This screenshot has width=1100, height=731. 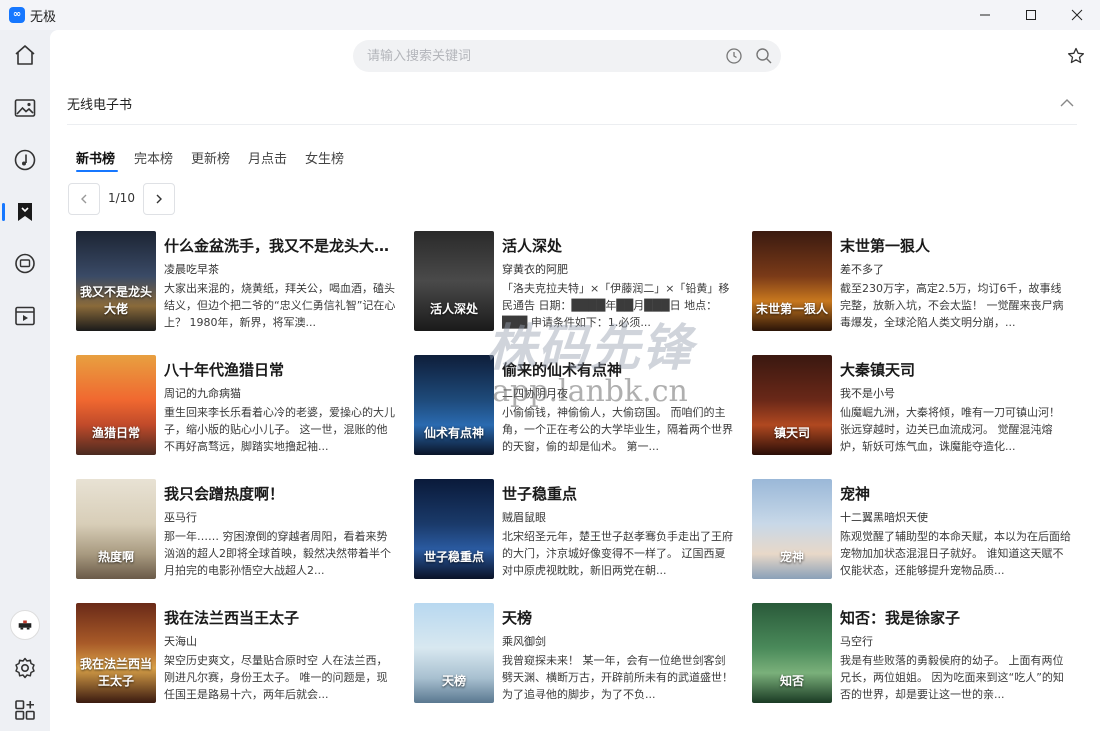 What do you see at coordinates (792, 281) in the screenshot?
I see `book-cover: 末世第一狠人` at bounding box center [792, 281].